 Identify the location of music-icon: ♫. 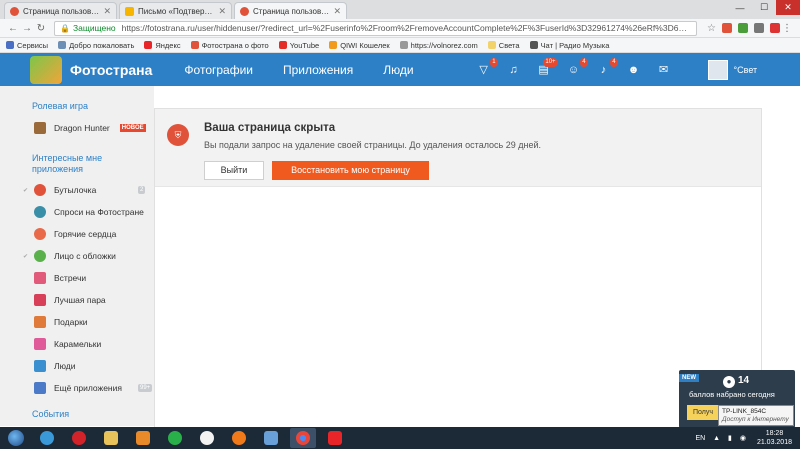
(514, 70).